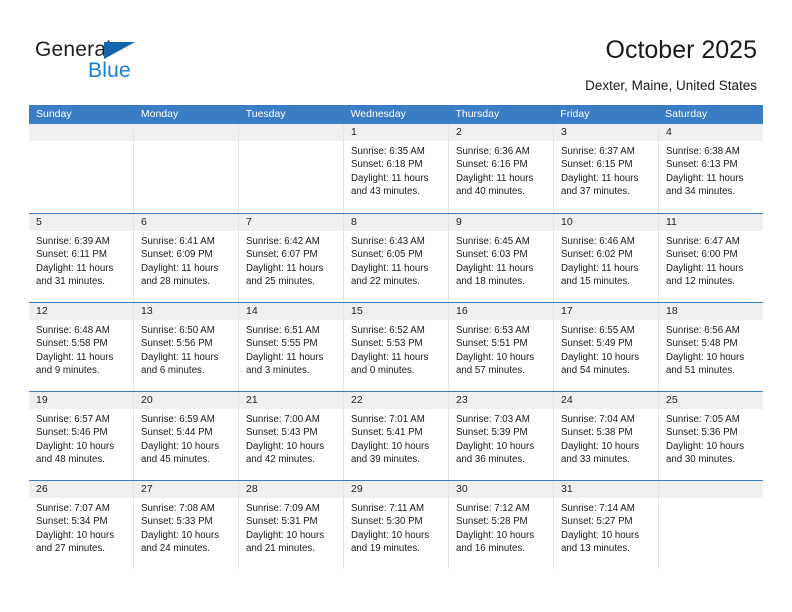 The image size is (792, 612). I want to click on day-number: 16, so click(501, 311).